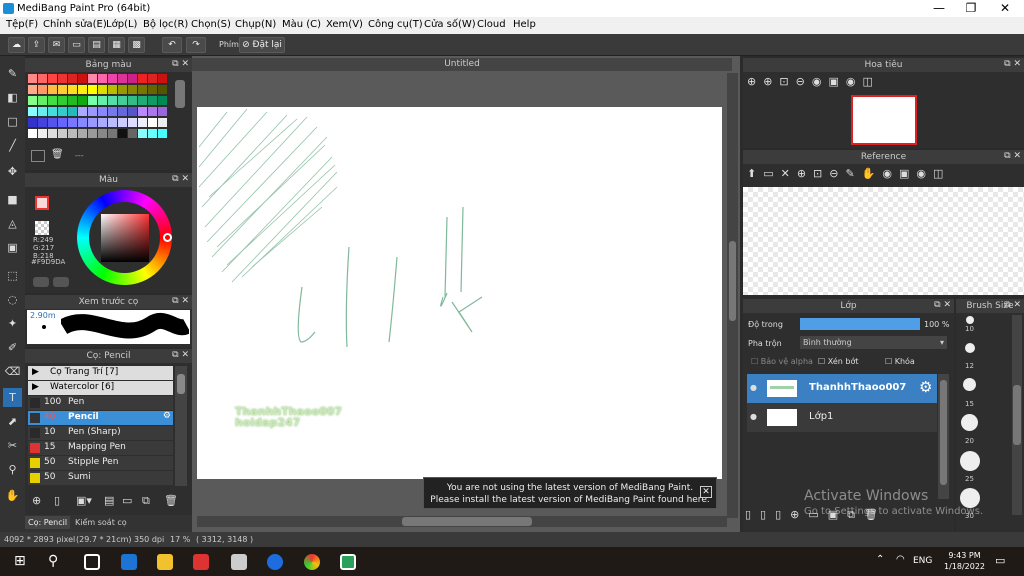 The width and height of the screenshot is (1024, 576). I want to click on canvas-hscroll, so click(462, 521).